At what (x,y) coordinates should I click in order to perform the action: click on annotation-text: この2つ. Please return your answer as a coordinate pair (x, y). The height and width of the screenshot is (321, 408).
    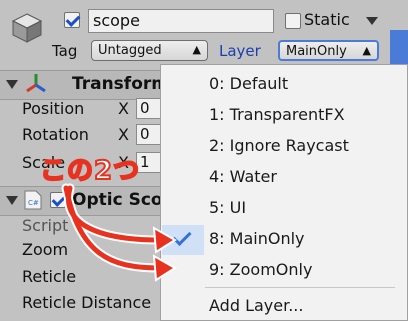
    Looking at the image, I should click on (90, 171).